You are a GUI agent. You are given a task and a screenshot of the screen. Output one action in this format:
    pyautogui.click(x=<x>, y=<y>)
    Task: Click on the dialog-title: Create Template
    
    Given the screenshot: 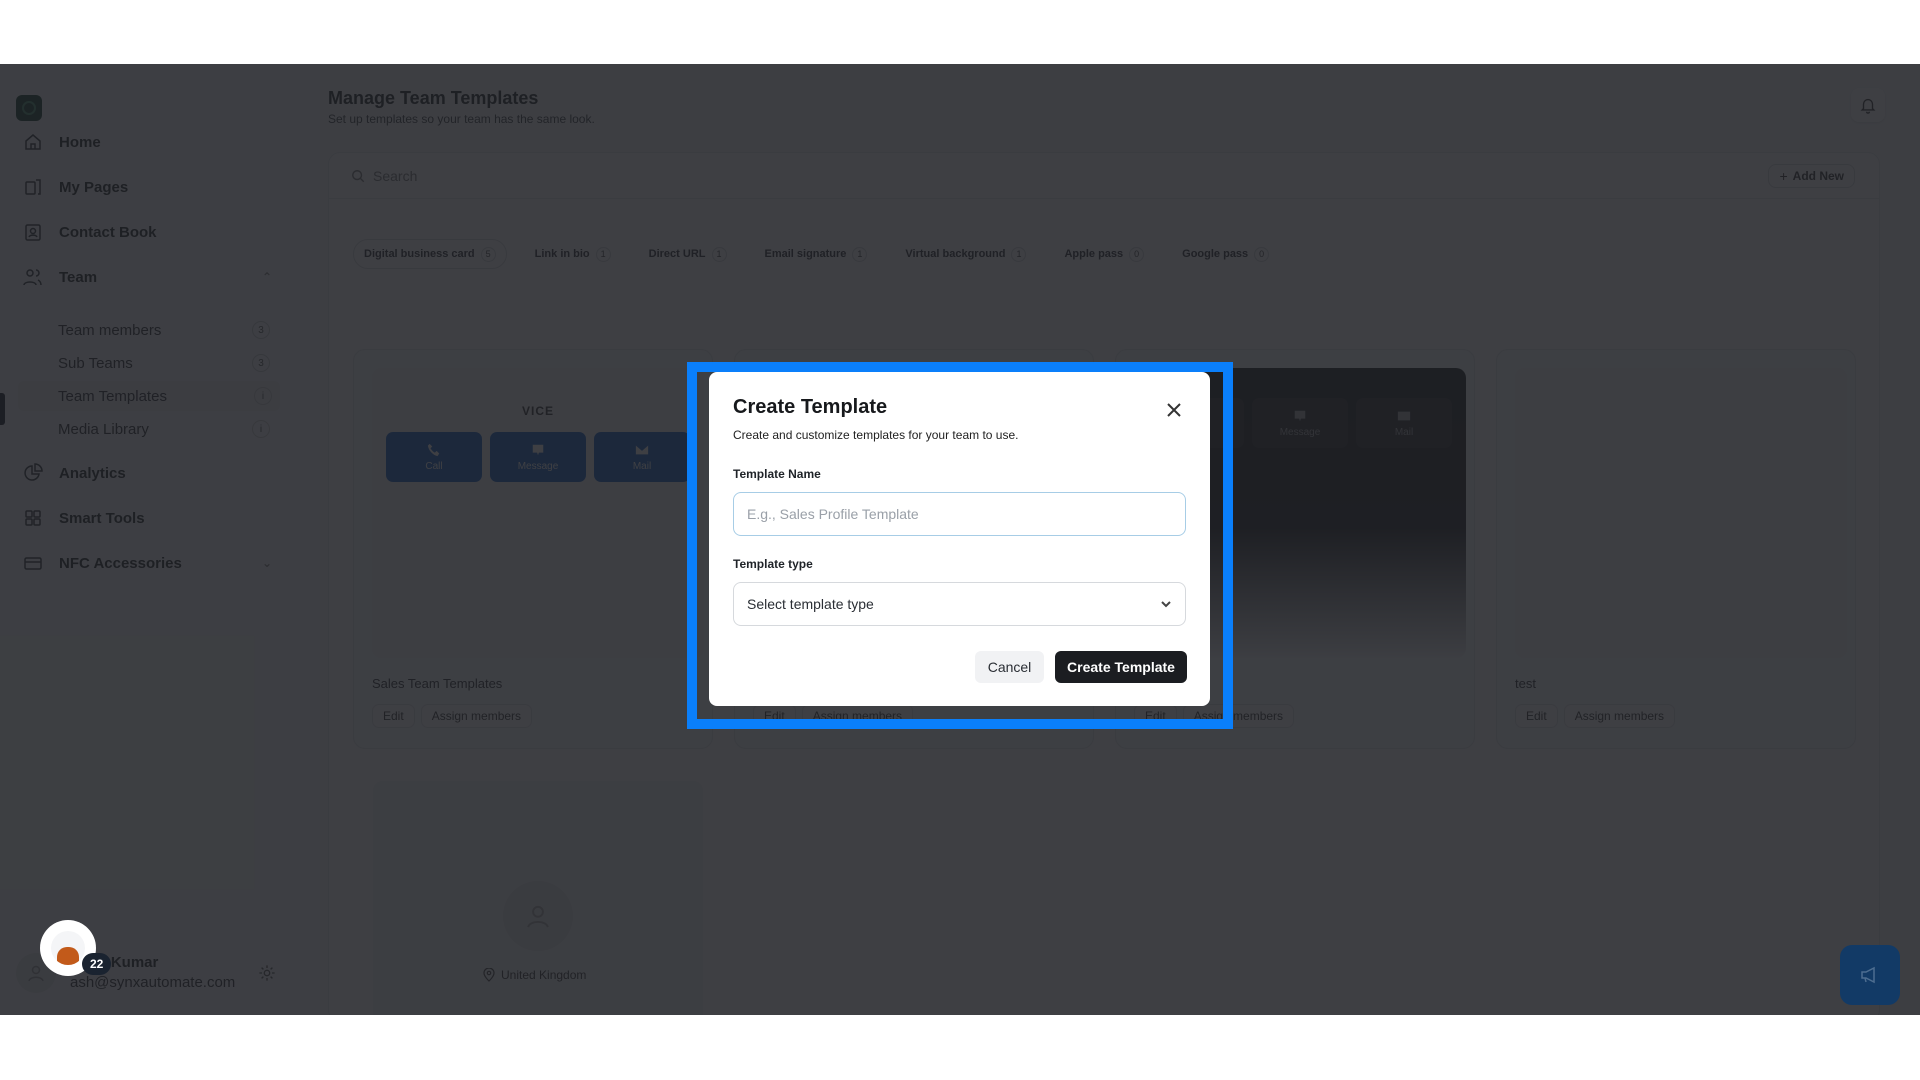 What is the action you would take?
    pyautogui.click(x=810, y=407)
    